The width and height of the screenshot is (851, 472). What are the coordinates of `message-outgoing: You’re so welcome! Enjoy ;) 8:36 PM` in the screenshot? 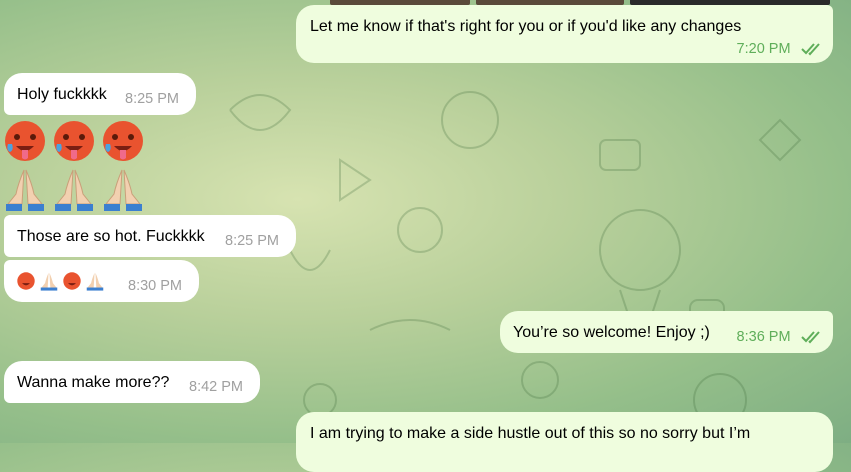 It's located at (666, 332).